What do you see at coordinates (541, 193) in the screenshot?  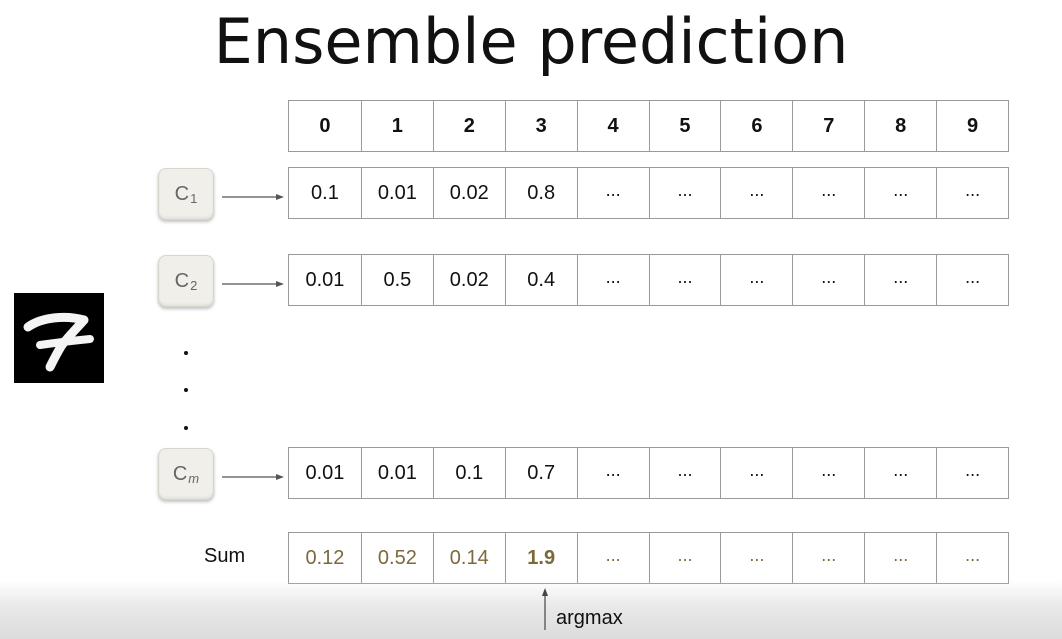 I see `probability-cell: 0.8` at bounding box center [541, 193].